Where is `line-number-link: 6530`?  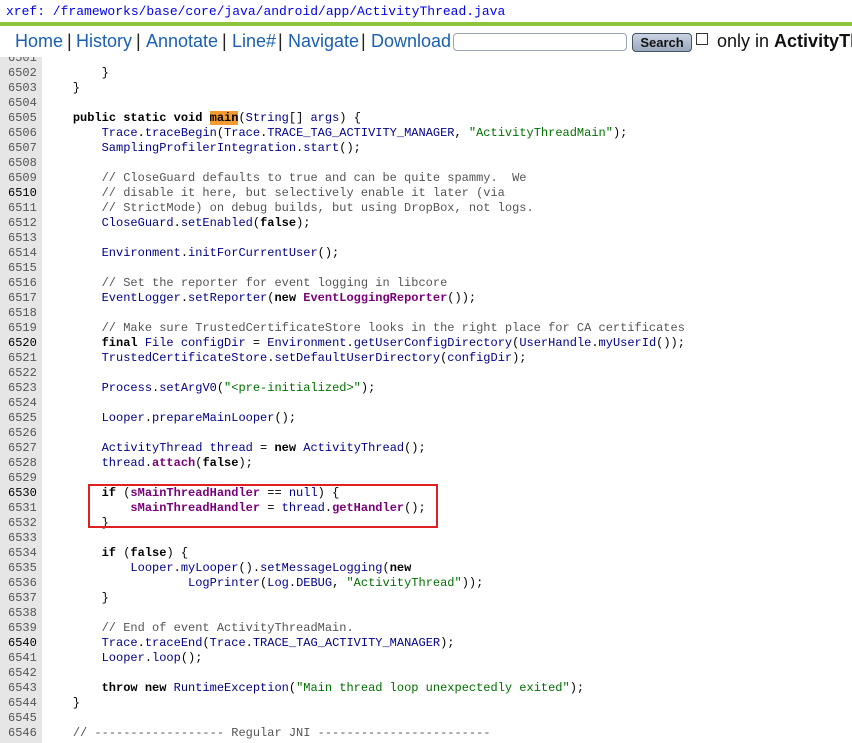
line-number-link: 6530 is located at coordinates (22, 493).